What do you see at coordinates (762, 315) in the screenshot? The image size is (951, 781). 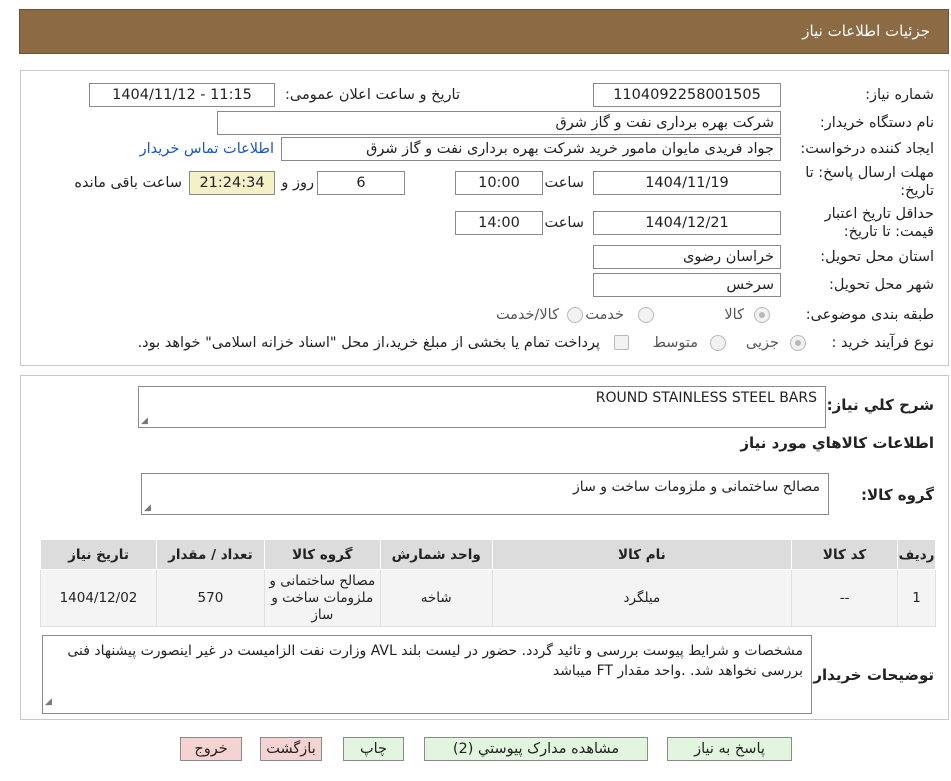 I see `category-goods-radio` at bounding box center [762, 315].